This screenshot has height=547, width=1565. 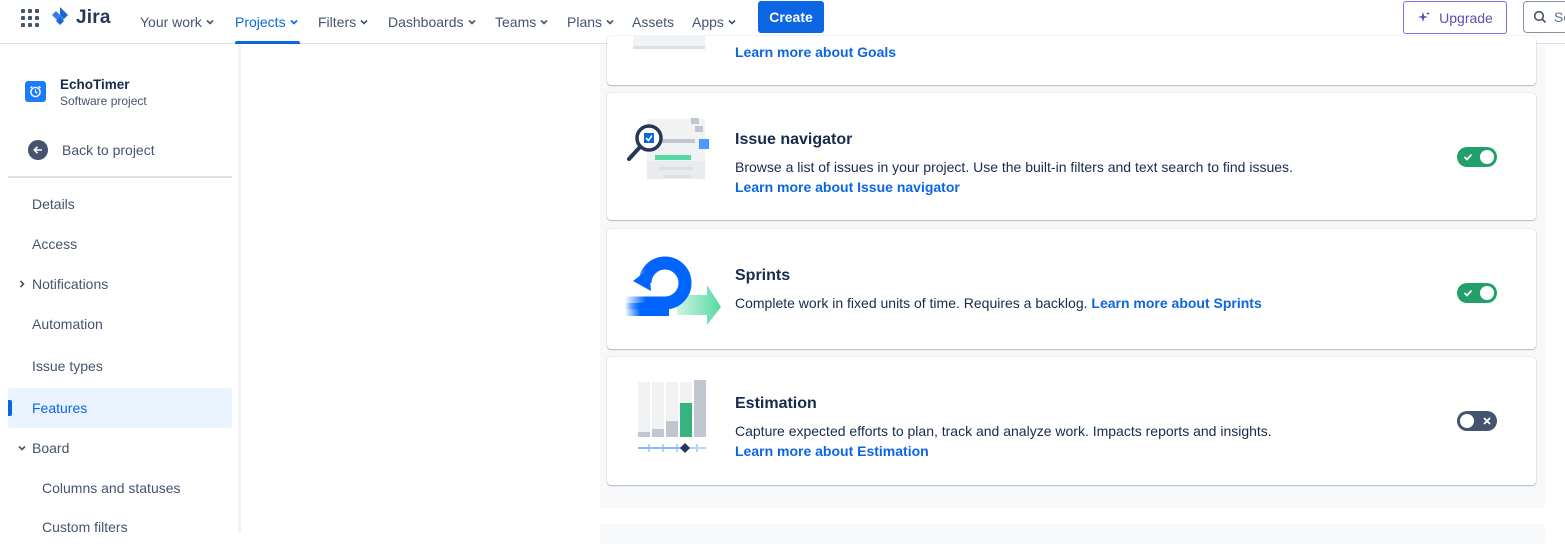 What do you see at coordinates (120, 177) in the screenshot?
I see `sidebar-divider` at bounding box center [120, 177].